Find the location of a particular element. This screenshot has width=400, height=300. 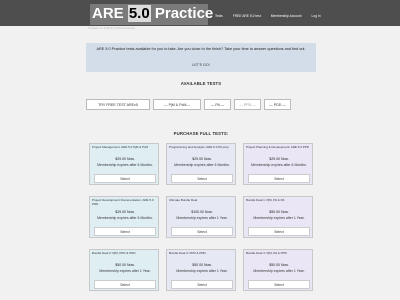

logo-number: 5.0 is located at coordinates (139, 13).